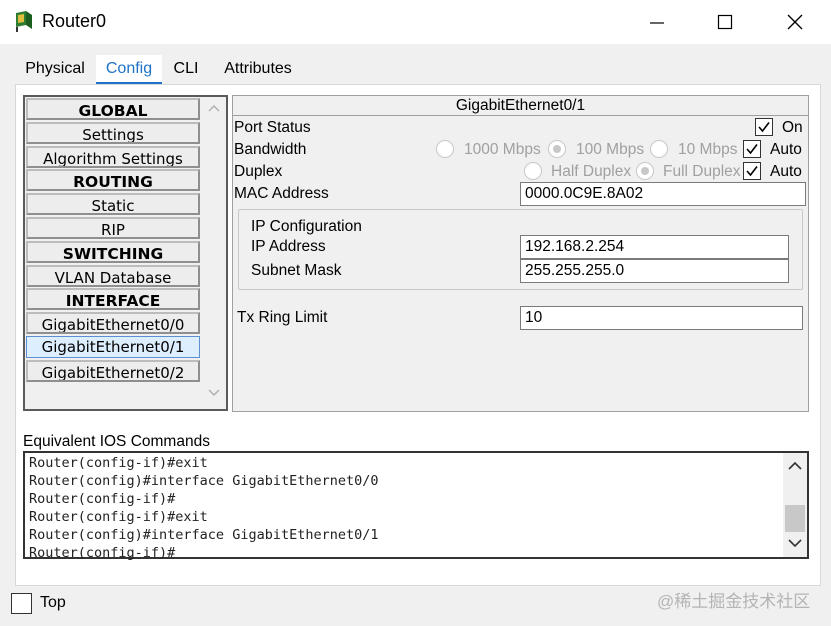  Describe the element at coordinates (113, 204) in the screenshot. I see `nav-item-static: Static` at that location.